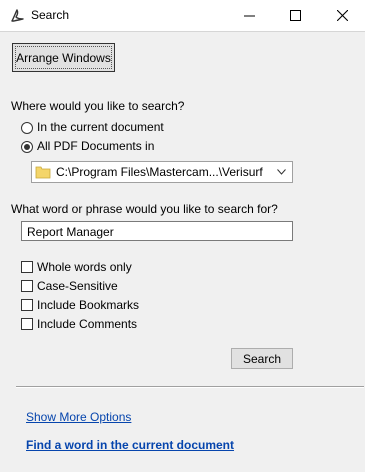  I want to click on maximize-button, so click(295, 15).